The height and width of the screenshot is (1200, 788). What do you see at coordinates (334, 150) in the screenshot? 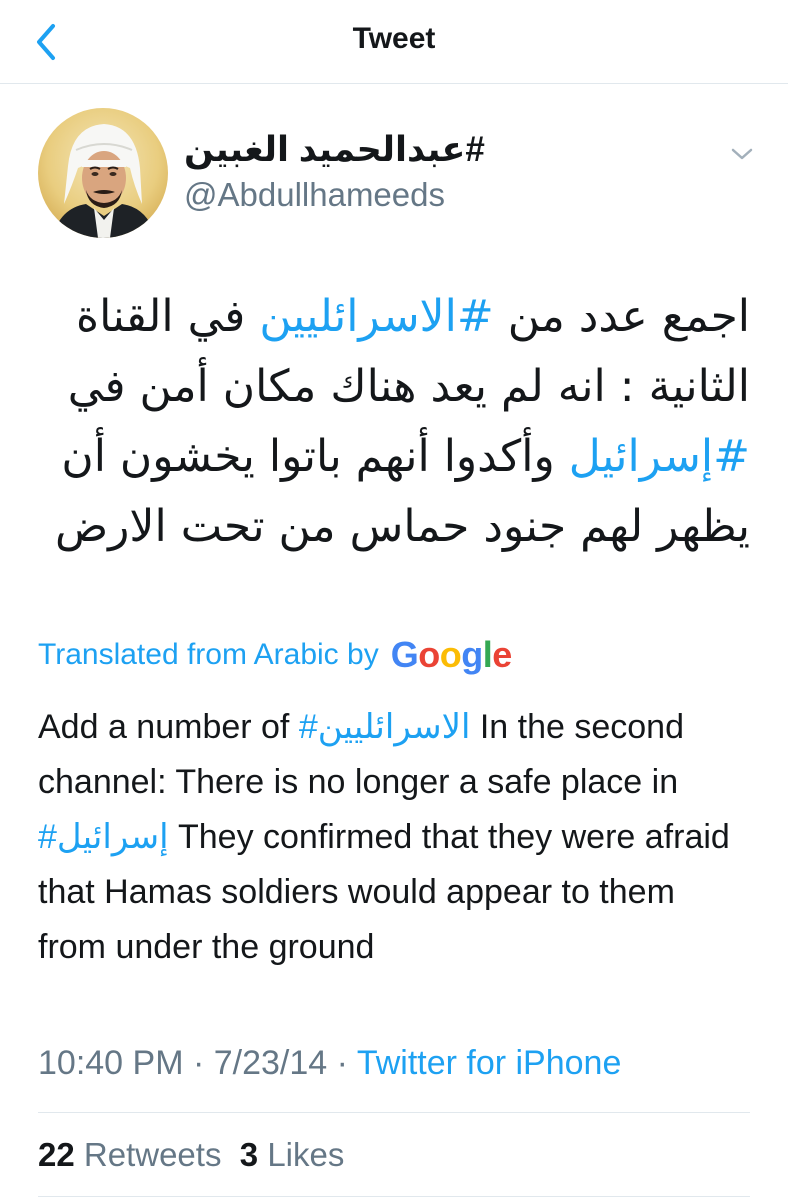
I see `author-name: #عبدالحميد الغبين` at bounding box center [334, 150].